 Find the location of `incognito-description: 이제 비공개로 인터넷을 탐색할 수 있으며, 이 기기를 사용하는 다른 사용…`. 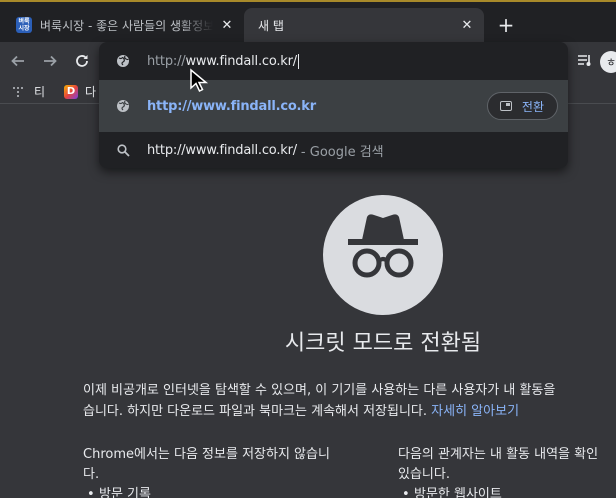

incognito-description: 이제 비공개로 인터넷을 탐색할 수 있으며, 이 기기를 사용하는 다른 사용… is located at coordinates (349, 401).